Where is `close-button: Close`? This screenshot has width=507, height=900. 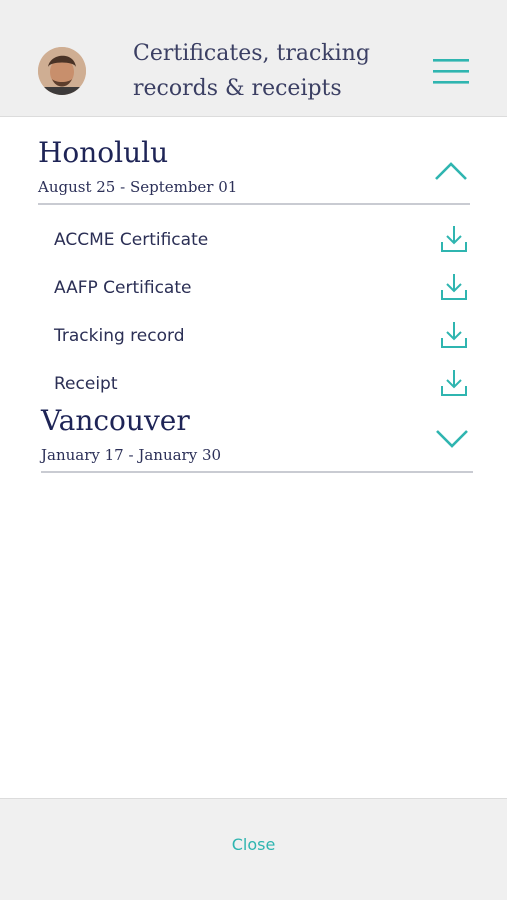
close-button: Close is located at coordinates (253, 844).